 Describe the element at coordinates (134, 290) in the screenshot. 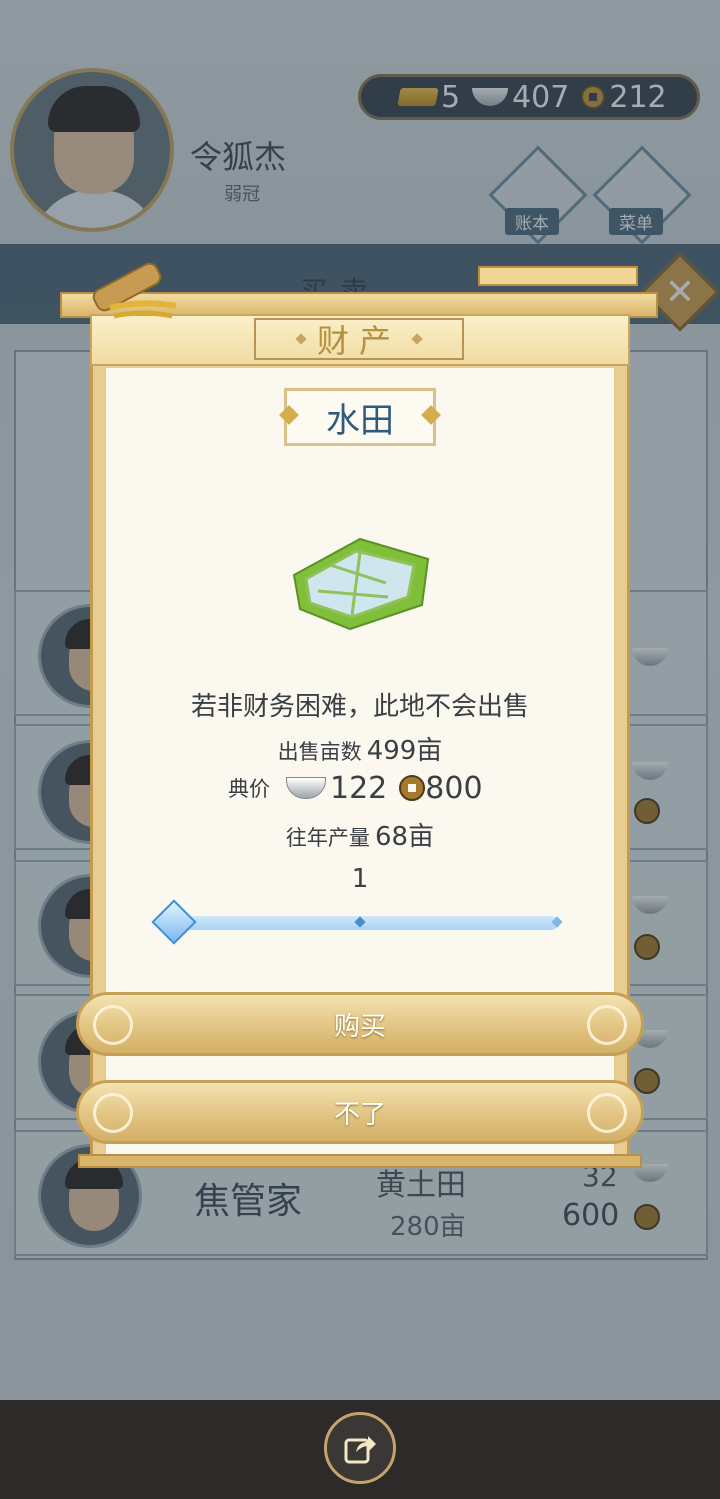

I see `rice-bundle-icon` at that location.